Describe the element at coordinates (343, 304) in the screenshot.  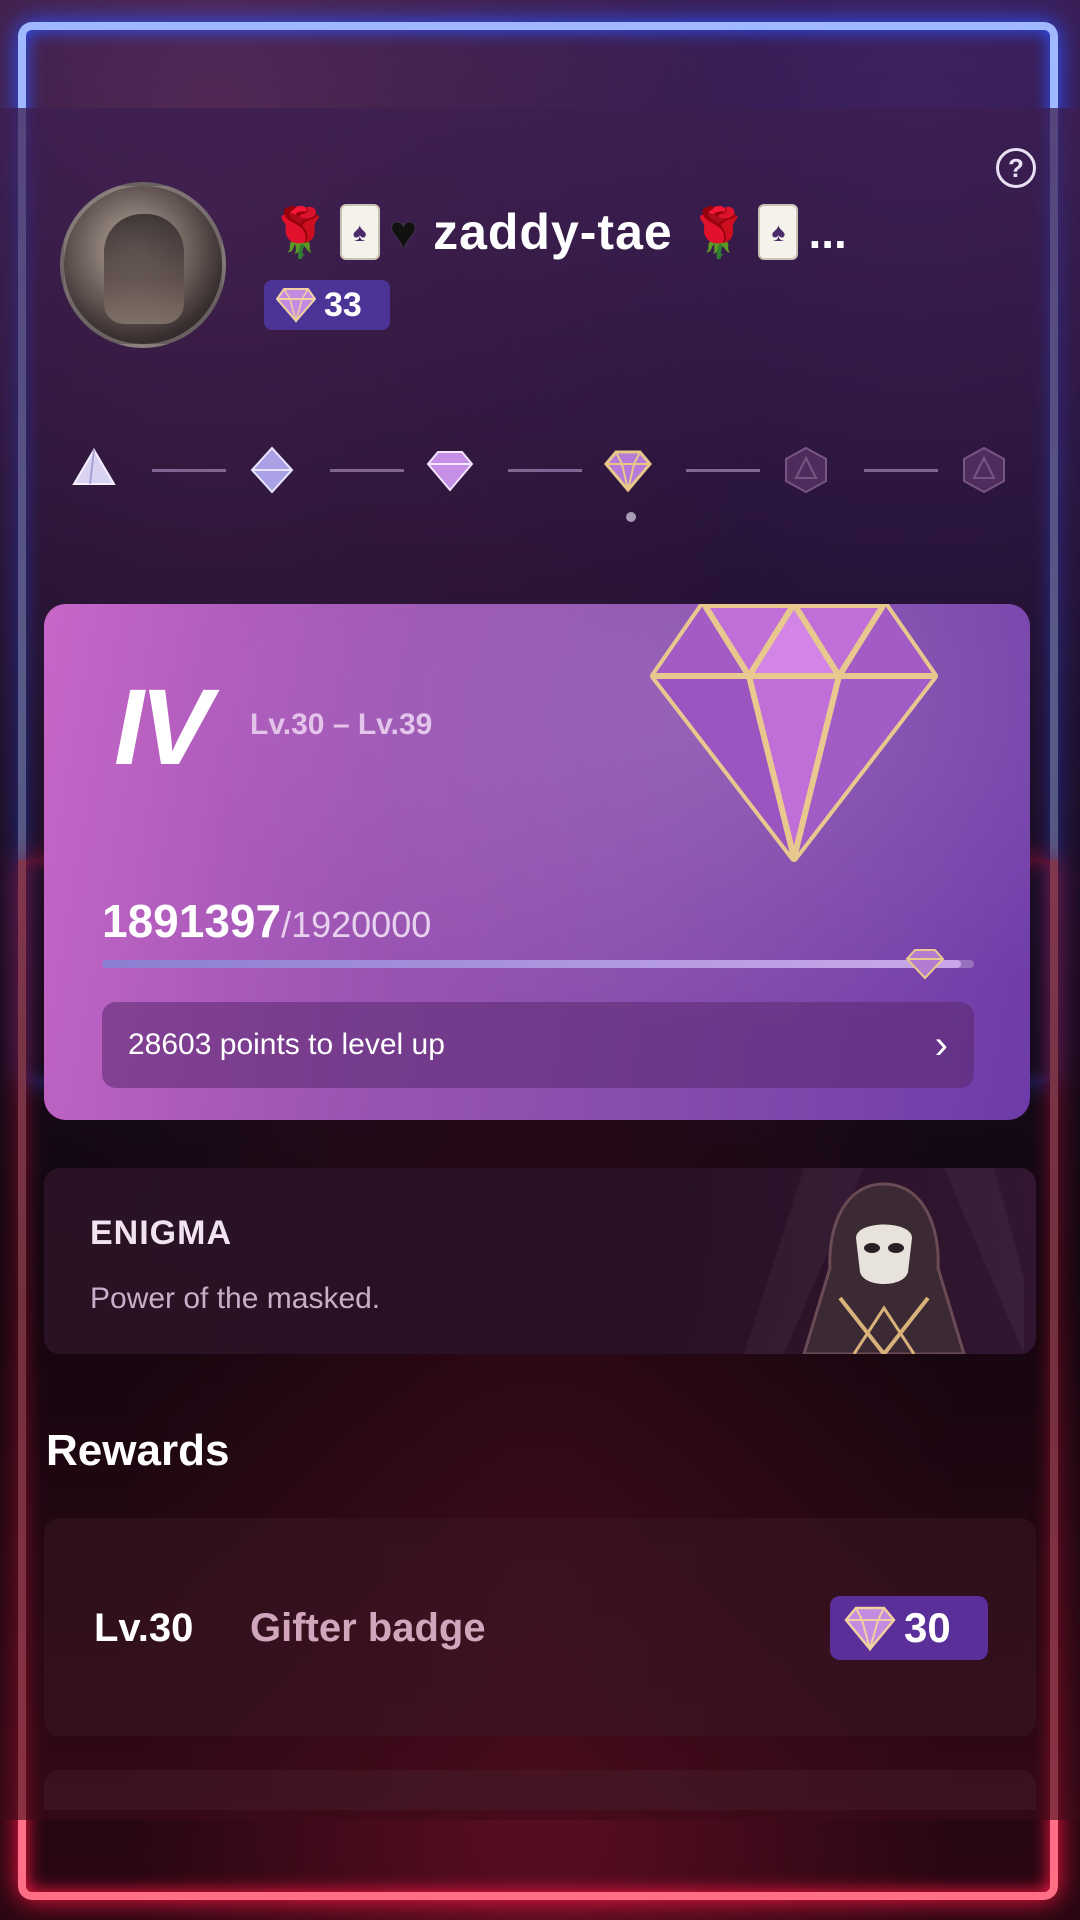
I see `gem-count: 33` at that location.